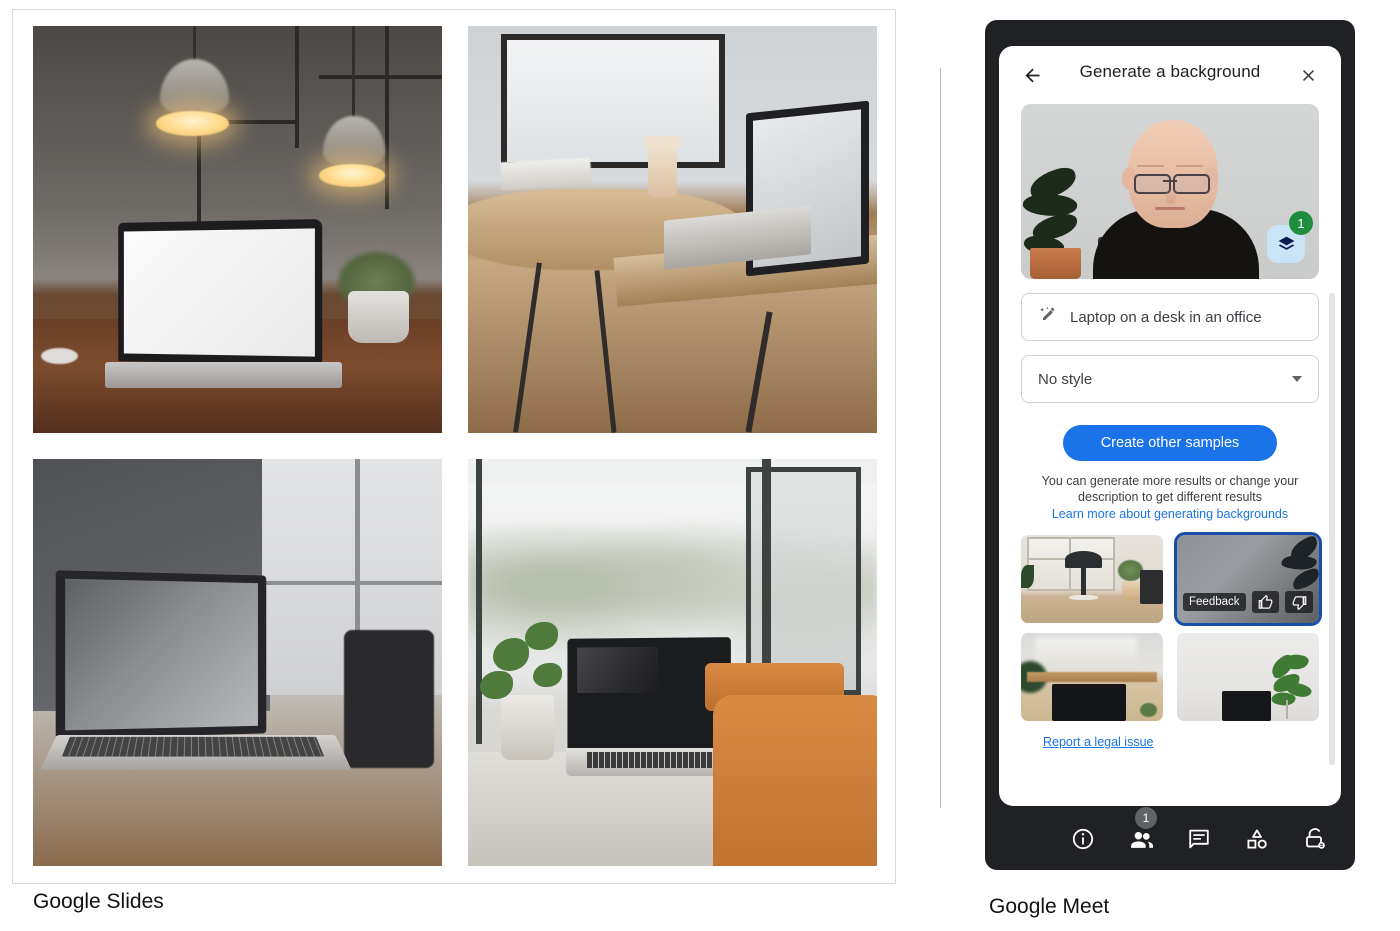 The height and width of the screenshot is (931, 1400). I want to click on learn-more-link: Learn more about generating backgrounds, so click(1170, 514).